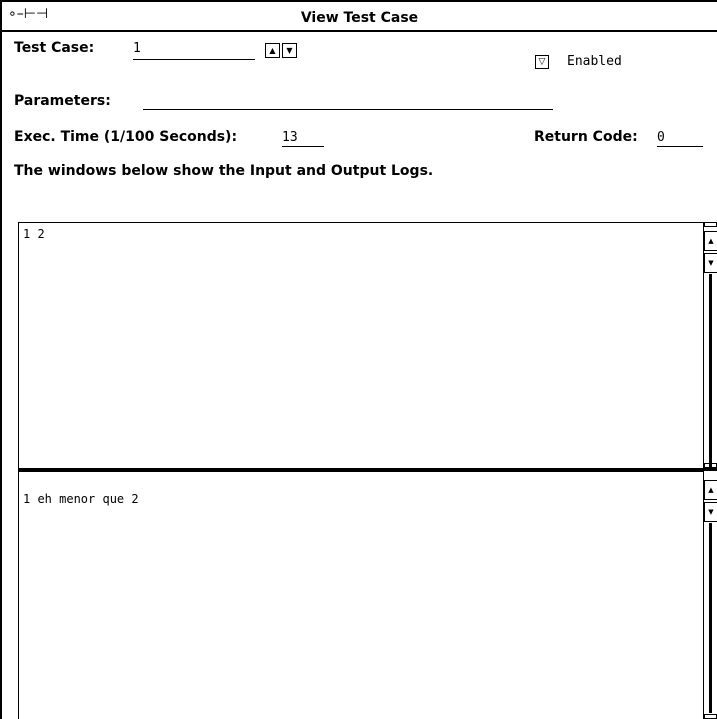 The image size is (717, 719). What do you see at coordinates (62, 101) in the screenshot?
I see `parameters-label: Parameters:` at bounding box center [62, 101].